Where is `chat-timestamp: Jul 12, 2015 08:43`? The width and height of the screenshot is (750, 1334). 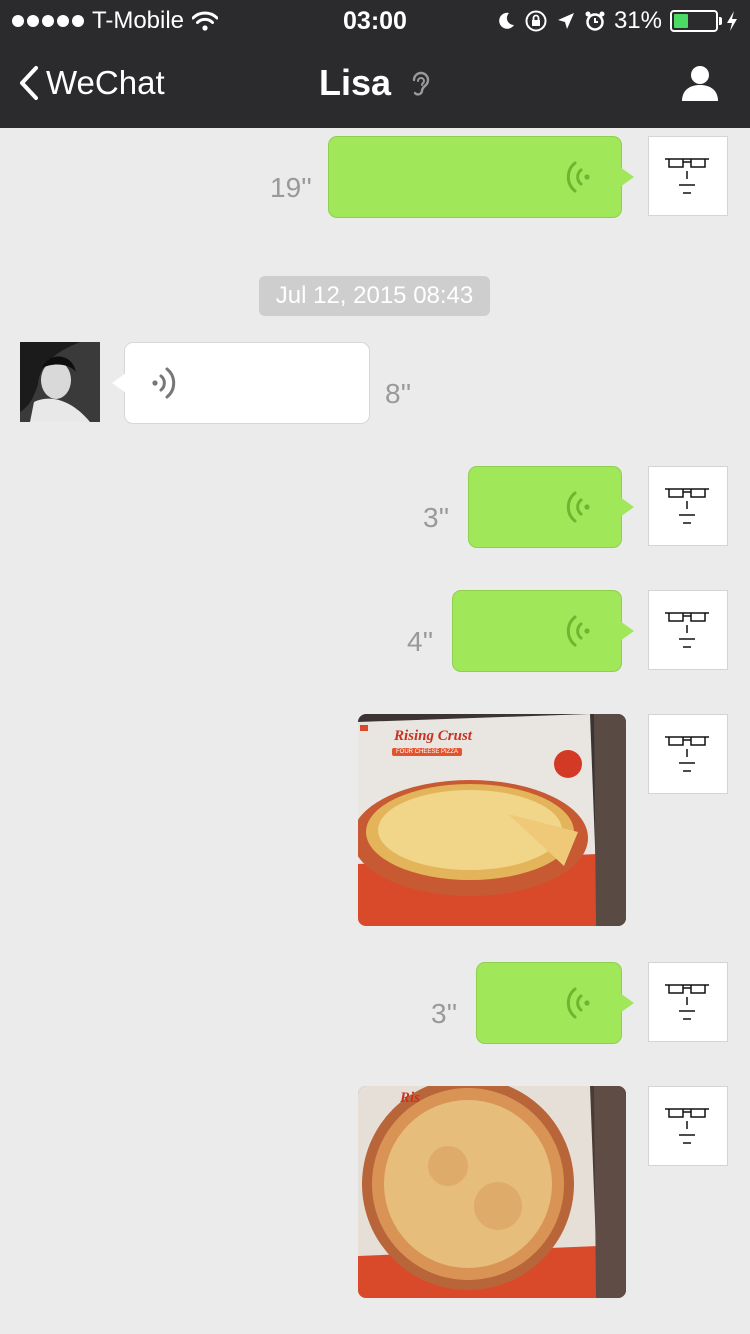 chat-timestamp: Jul 12, 2015 08:43 is located at coordinates (374, 296).